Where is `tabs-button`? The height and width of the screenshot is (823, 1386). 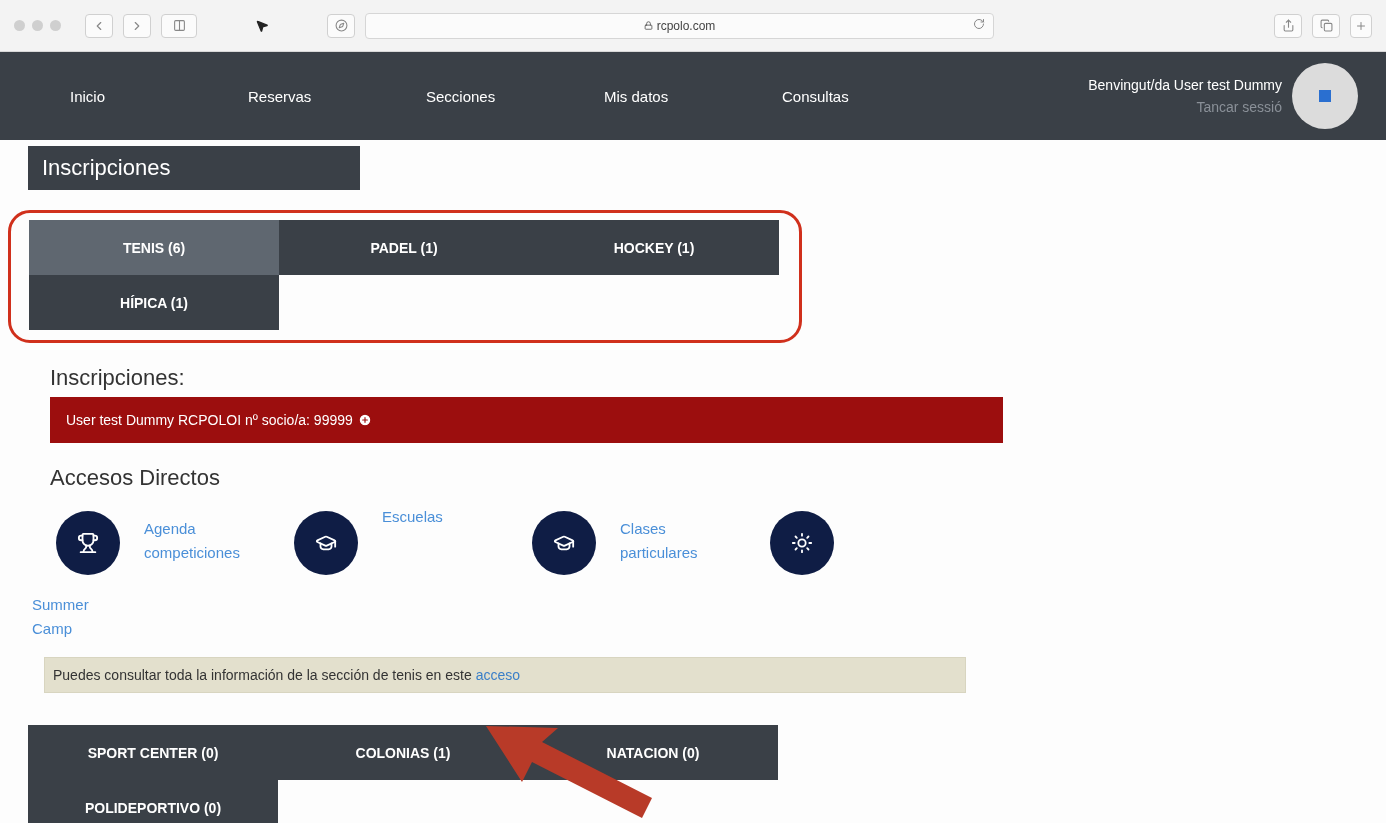 tabs-button is located at coordinates (1326, 25).